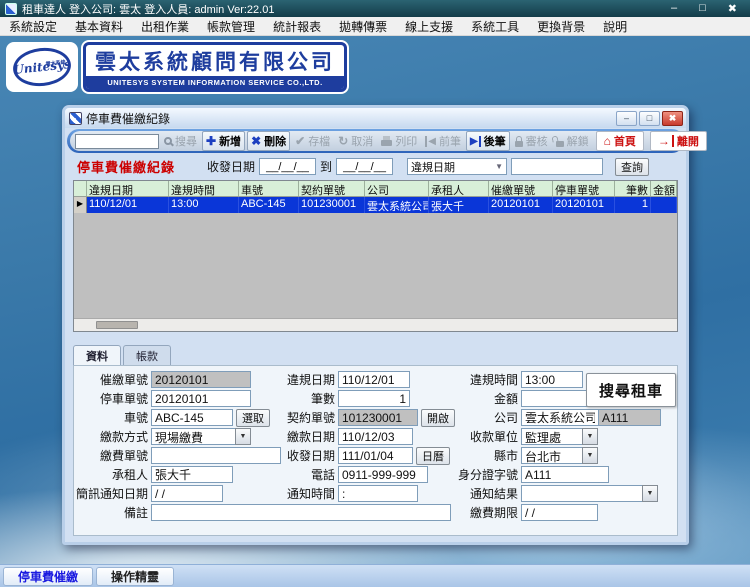 This screenshot has width=750, height=587. I want to click on toolbar-audit-button: 審核, so click(531, 141).